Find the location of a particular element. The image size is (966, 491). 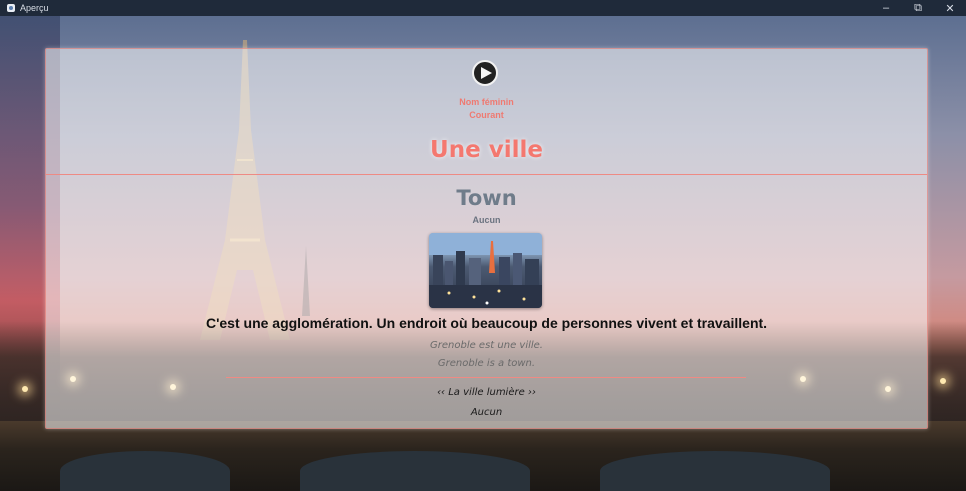

register-label: Courant is located at coordinates (486, 115).